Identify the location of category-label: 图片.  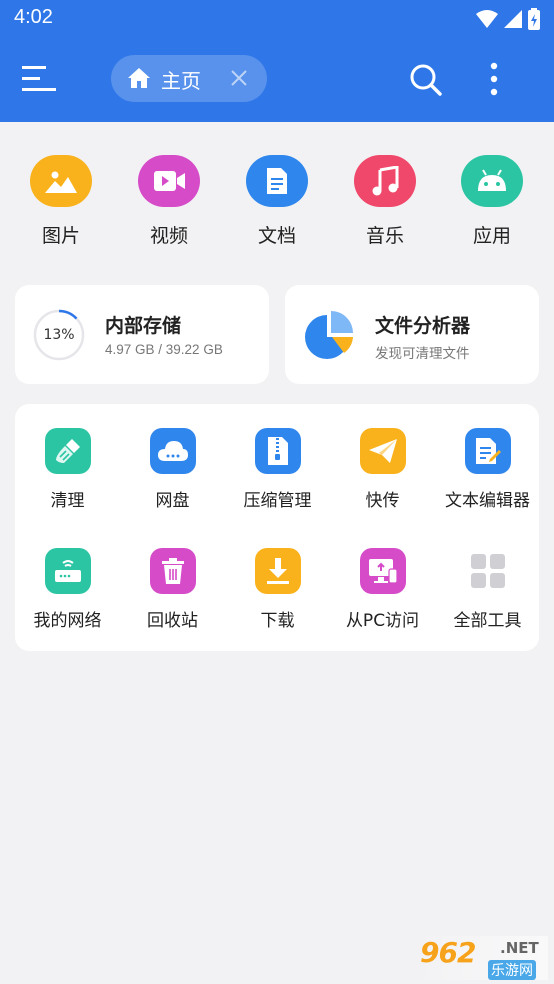
(60, 236).